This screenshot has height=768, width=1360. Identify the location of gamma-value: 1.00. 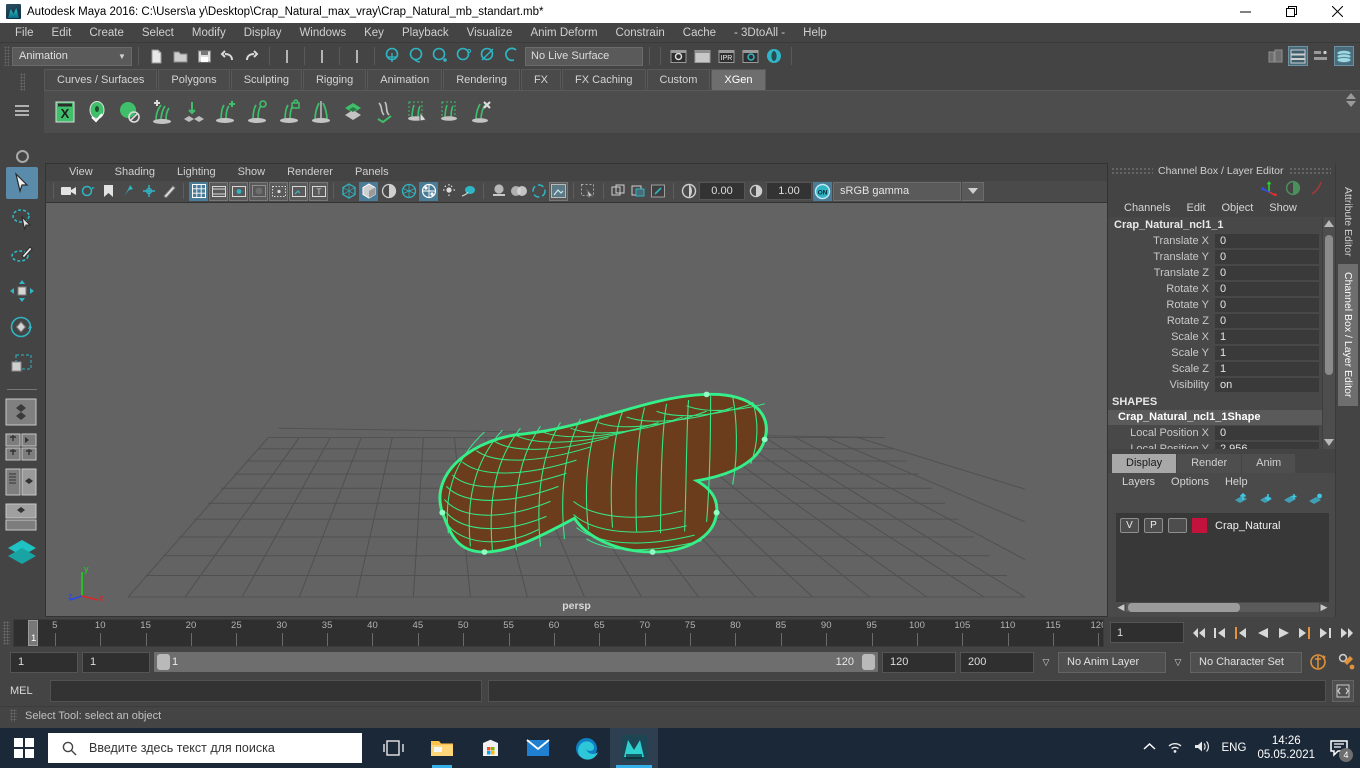
(789, 191).